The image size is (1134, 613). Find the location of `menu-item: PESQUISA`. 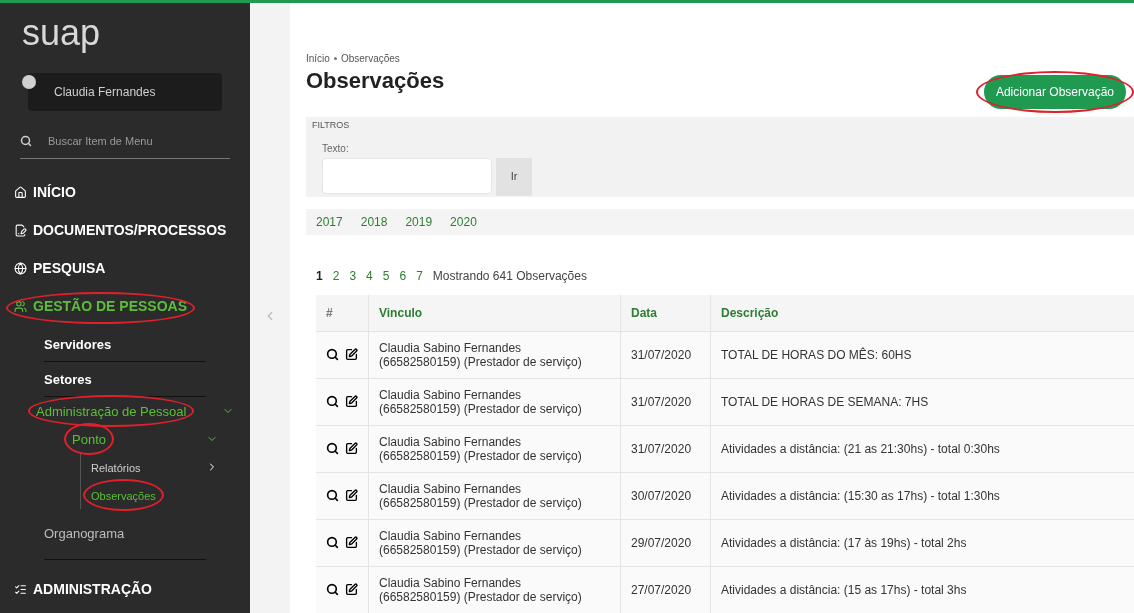

menu-item: PESQUISA is located at coordinates (60, 268).